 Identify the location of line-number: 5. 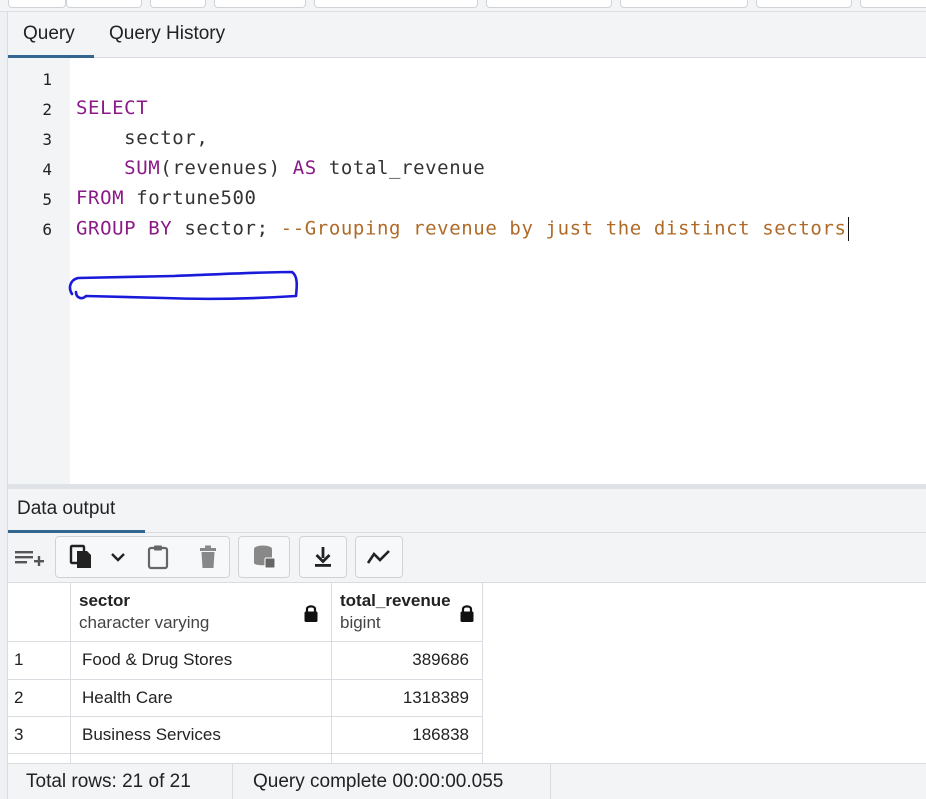
(47, 199).